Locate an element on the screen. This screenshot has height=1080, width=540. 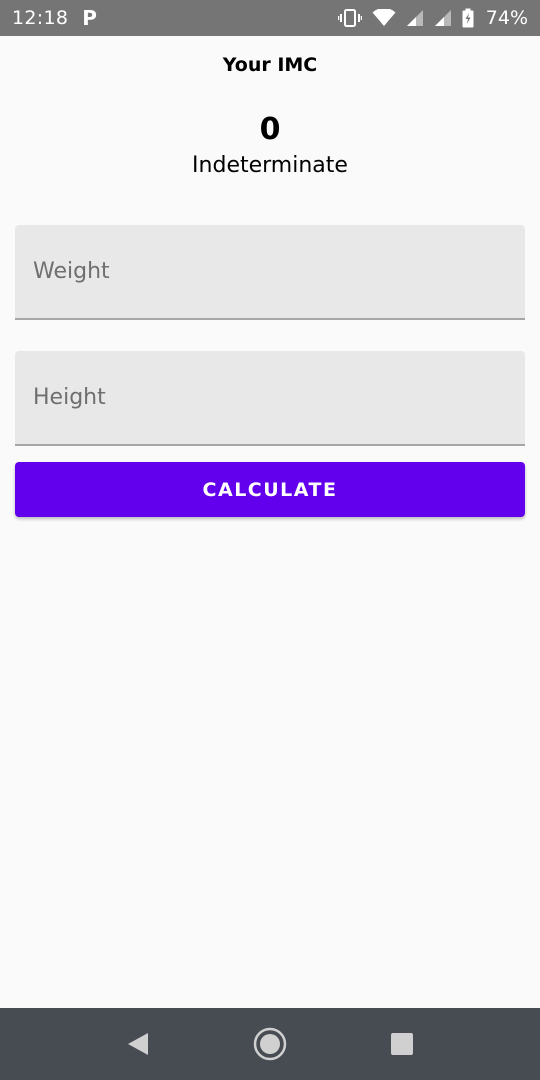
status-left: 12:18 P is located at coordinates (54, 18).